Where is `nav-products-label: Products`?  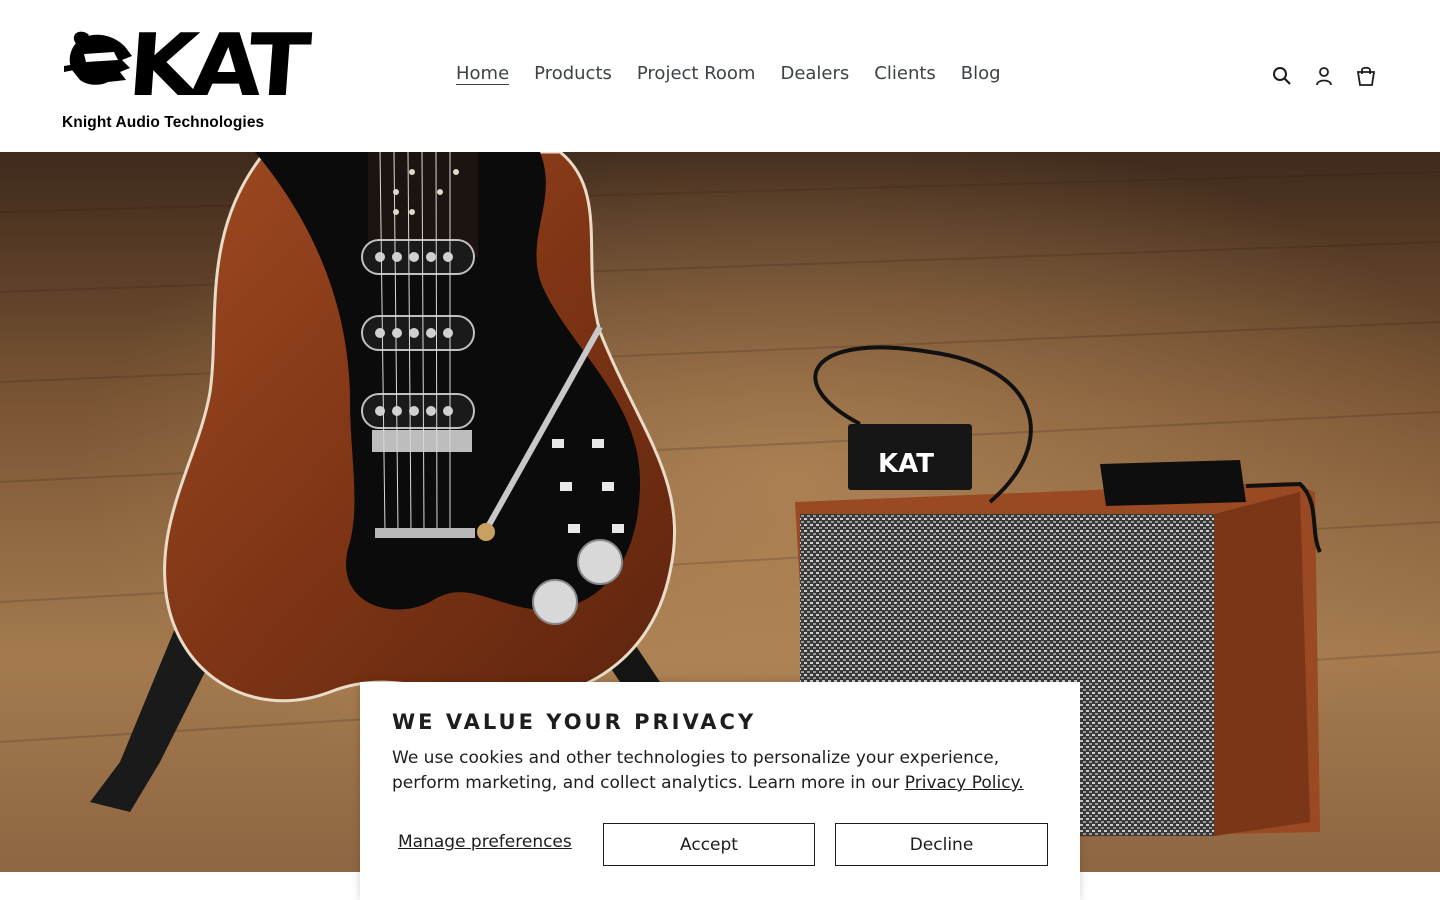 nav-products-label: Products is located at coordinates (573, 73).